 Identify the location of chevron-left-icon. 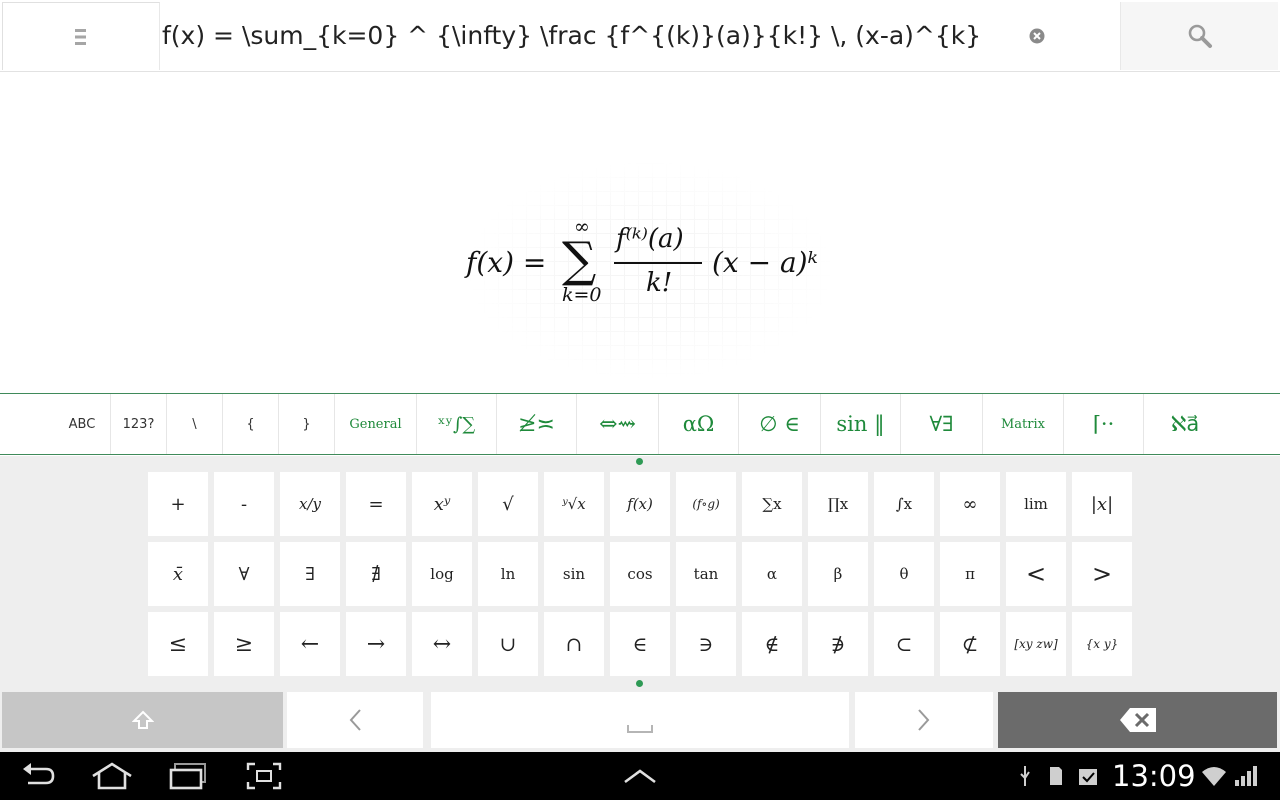
(355, 720).